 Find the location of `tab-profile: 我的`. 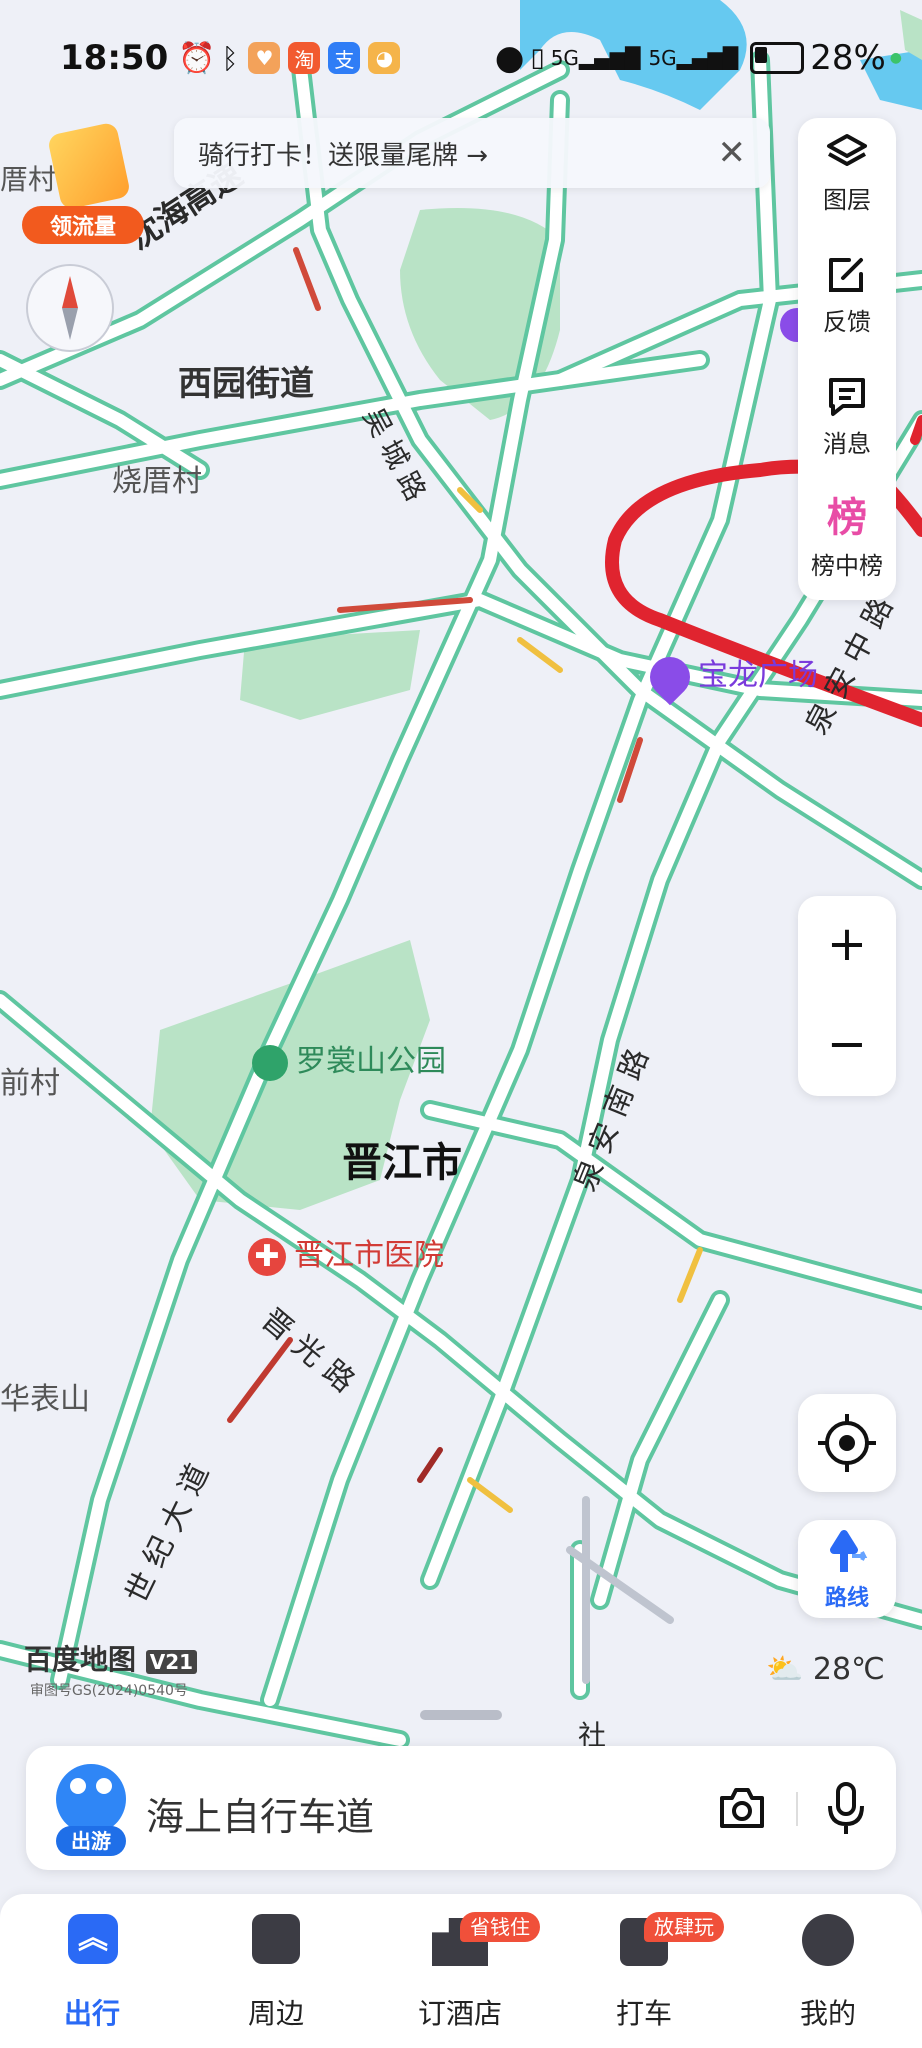

tab-profile: 我的 is located at coordinates (828, 1974).